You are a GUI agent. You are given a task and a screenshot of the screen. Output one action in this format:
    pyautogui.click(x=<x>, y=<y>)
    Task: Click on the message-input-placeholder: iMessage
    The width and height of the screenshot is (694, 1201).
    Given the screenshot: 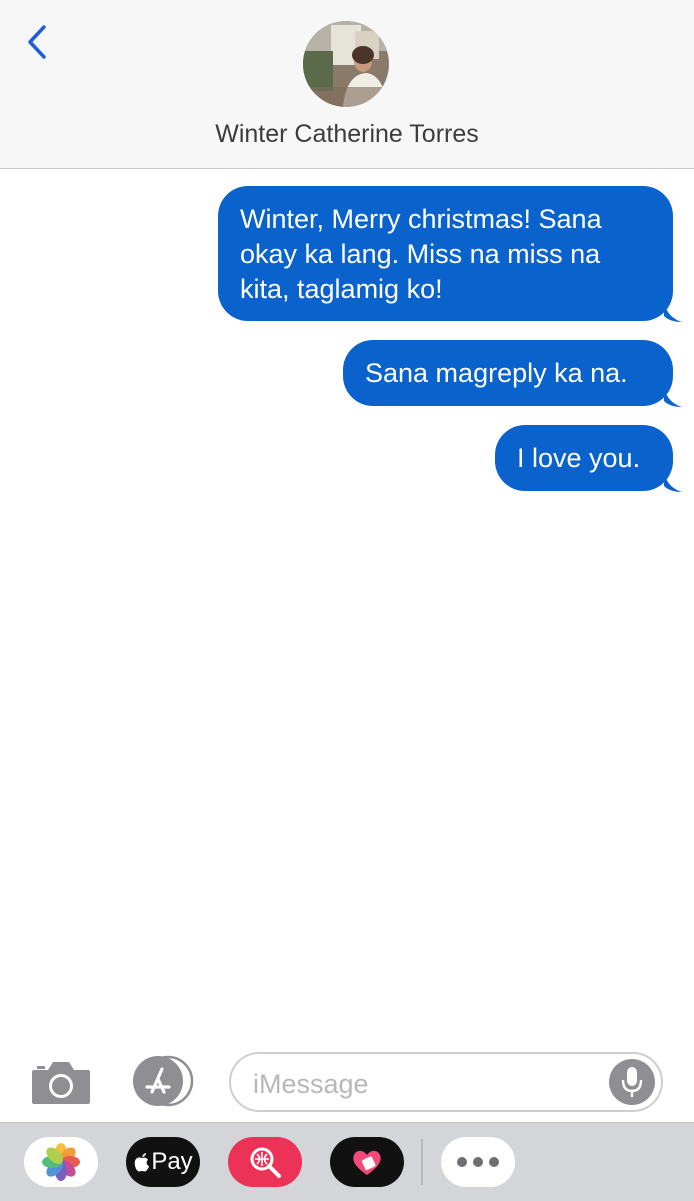 What is the action you would take?
    pyautogui.click(x=311, y=1084)
    